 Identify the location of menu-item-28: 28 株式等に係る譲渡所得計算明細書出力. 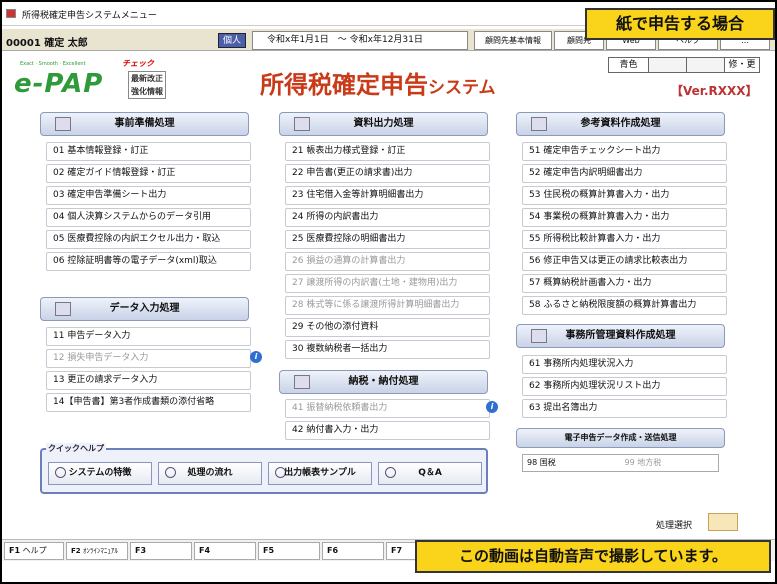
(387, 305).